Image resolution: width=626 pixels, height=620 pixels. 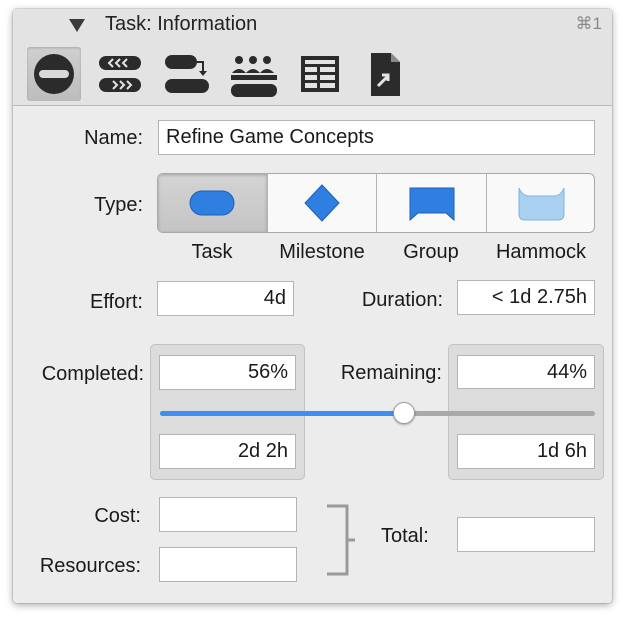 I want to click on type-milestone-label: Milestone, so click(x=322, y=252).